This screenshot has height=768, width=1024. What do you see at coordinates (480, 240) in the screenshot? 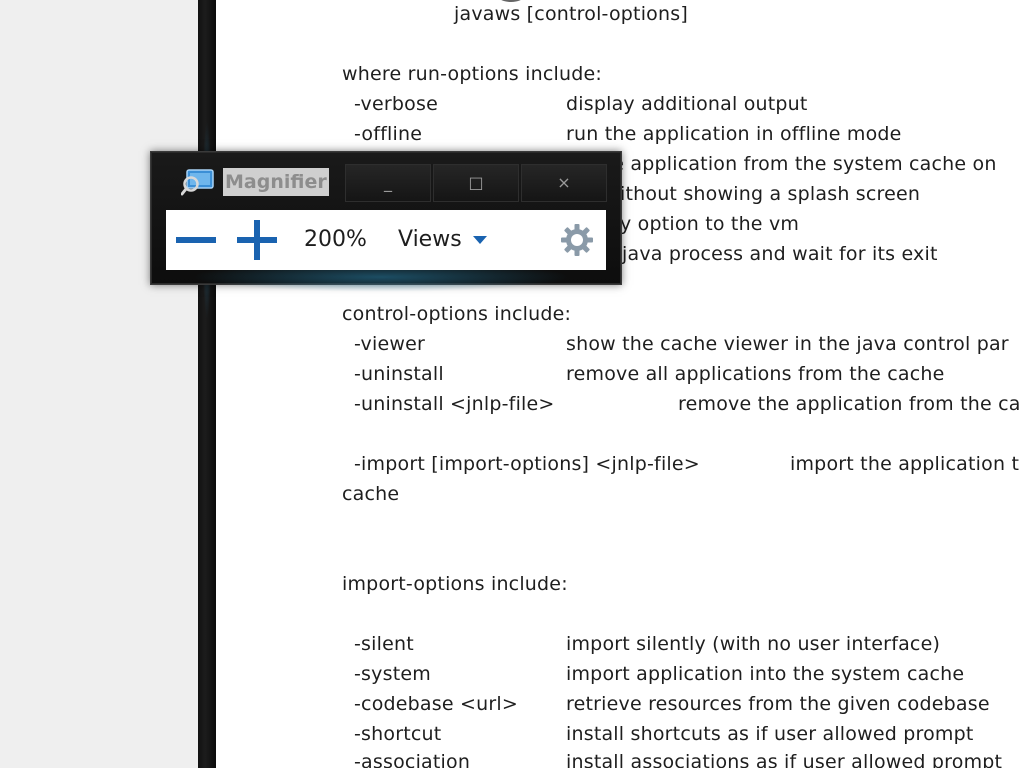
I see `triangle-down-icon` at bounding box center [480, 240].